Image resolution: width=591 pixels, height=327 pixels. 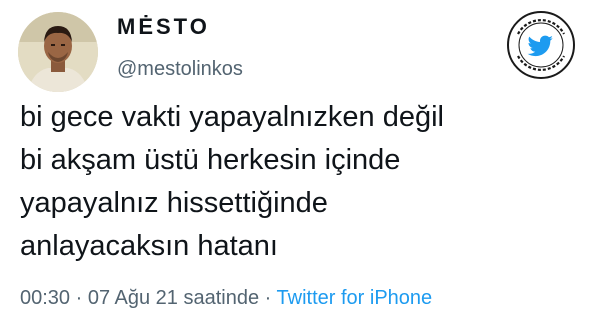 What do you see at coordinates (173, 298) in the screenshot?
I see `tweet-date: 07 Ağu 21 saatinde` at bounding box center [173, 298].